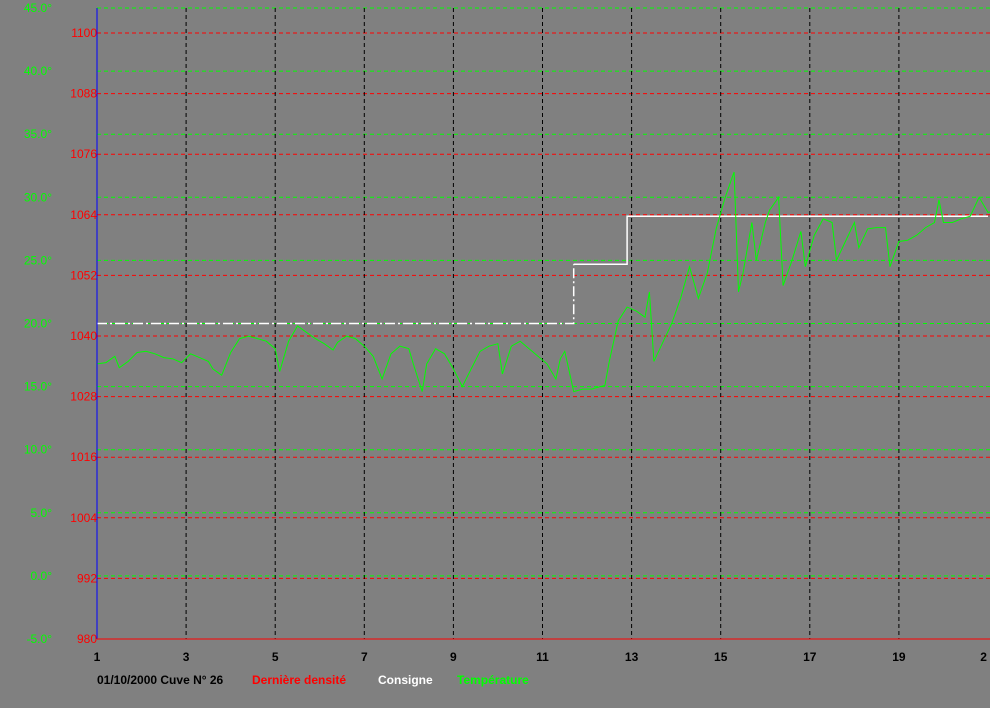 The width and height of the screenshot is (990, 708). What do you see at coordinates (275, 657) in the screenshot?
I see `x-tick-label: 5` at bounding box center [275, 657].